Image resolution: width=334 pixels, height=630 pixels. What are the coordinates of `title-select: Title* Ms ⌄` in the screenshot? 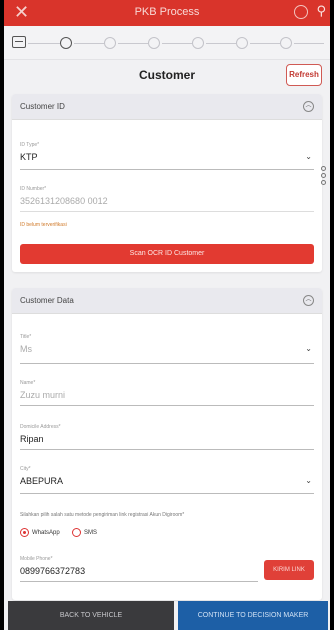 It's located at (167, 349).